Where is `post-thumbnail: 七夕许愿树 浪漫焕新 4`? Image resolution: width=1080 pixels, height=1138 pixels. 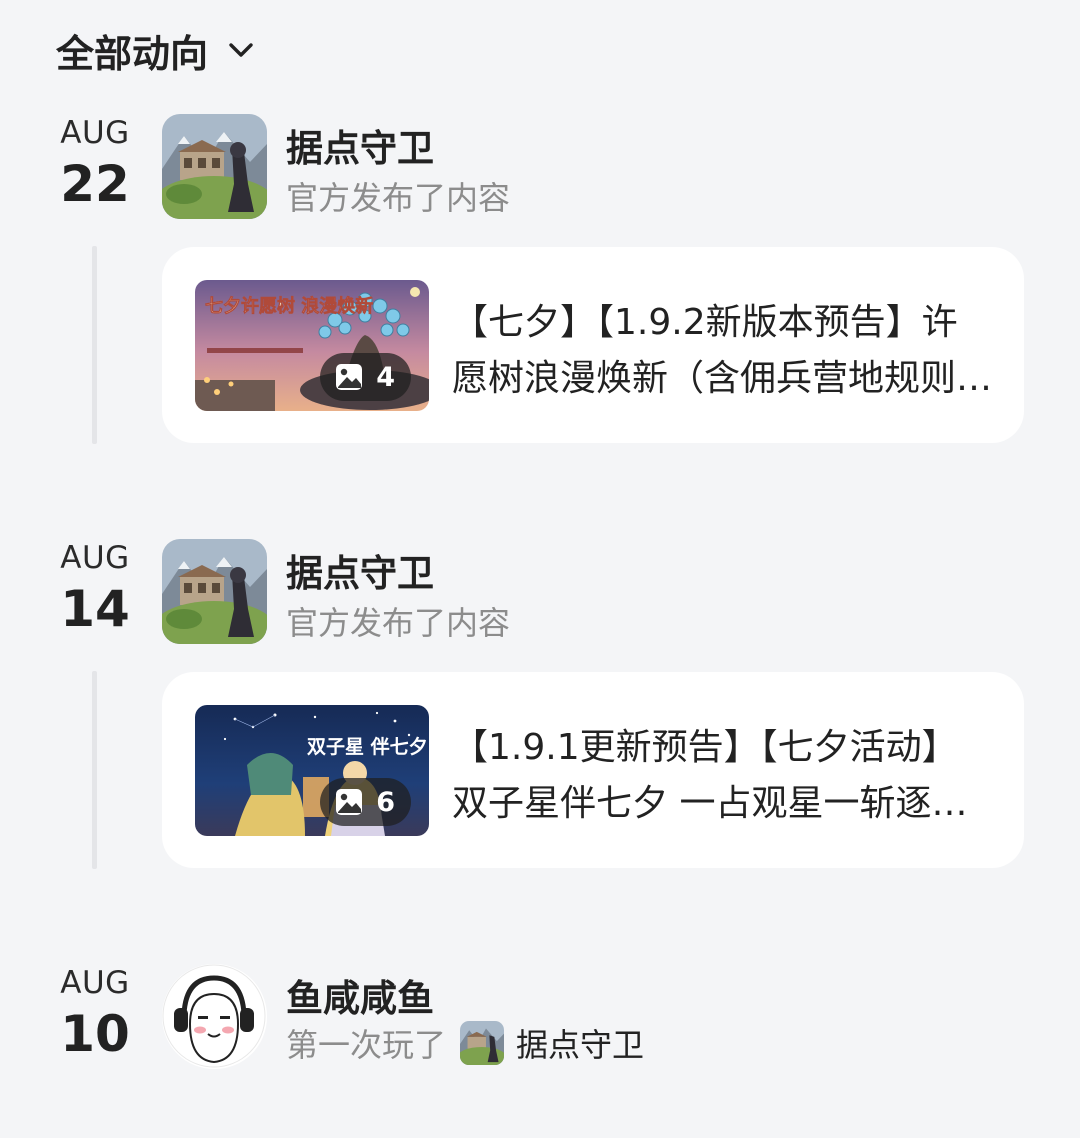 post-thumbnail: 七夕许愿树 浪漫焕新 4 is located at coordinates (312, 345).